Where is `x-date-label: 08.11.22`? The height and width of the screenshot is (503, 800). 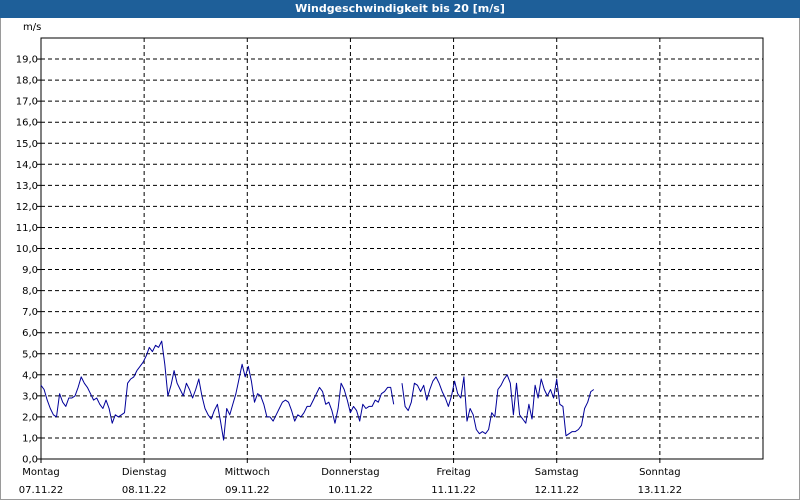 x-date-label: 08.11.22 is located at coordinates (144, 490).